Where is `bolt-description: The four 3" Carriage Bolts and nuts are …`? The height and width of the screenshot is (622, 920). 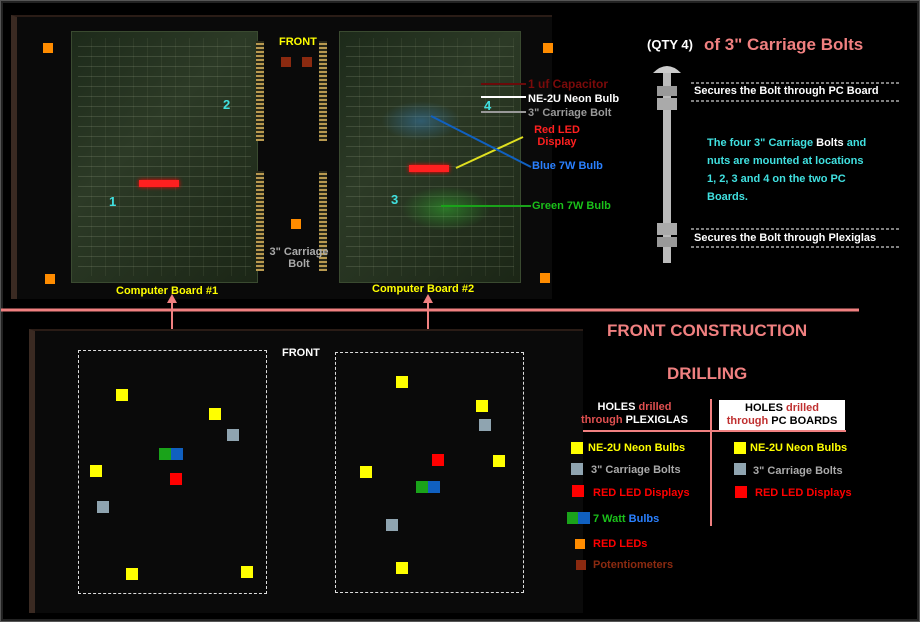 bolt-description: The four 3" Carriage Bolts and nuts are … is located at coordinates (787, 170).